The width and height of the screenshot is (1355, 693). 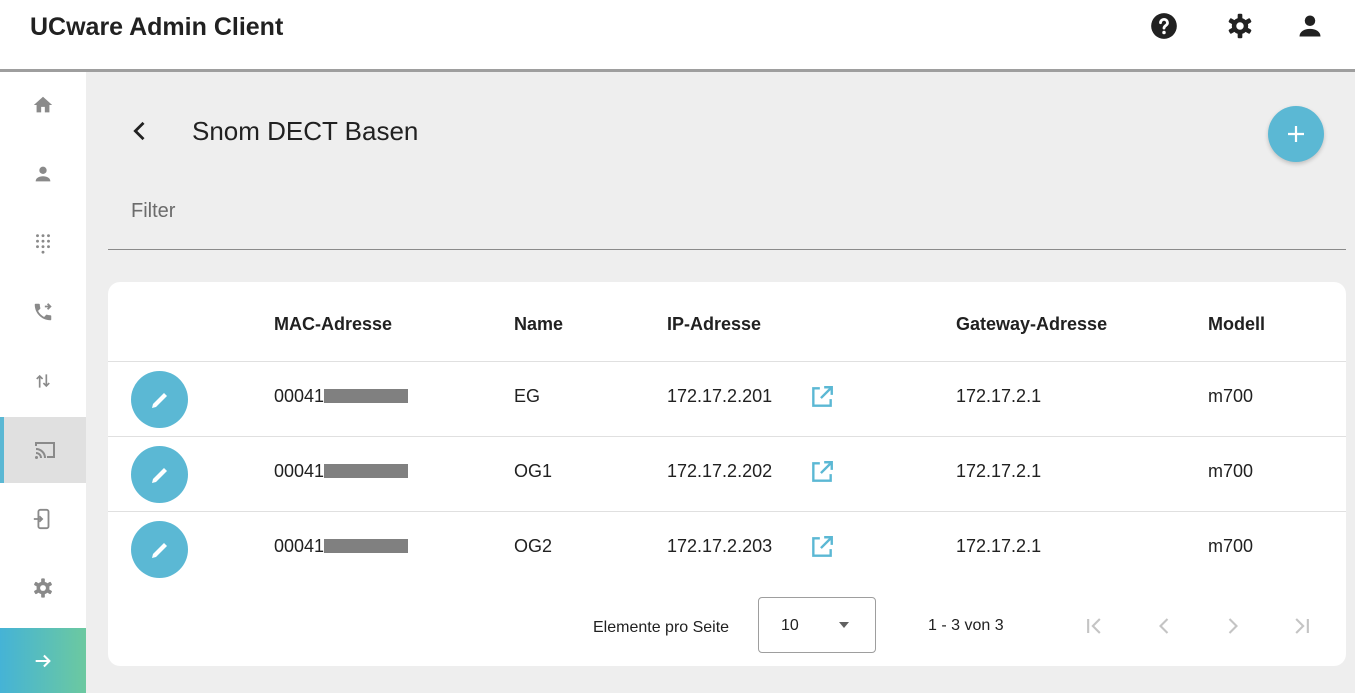 I want to click on table-row: 00041 EG 172.17.2.201 172.17.2.1 m700, so click(x=727, y=399).